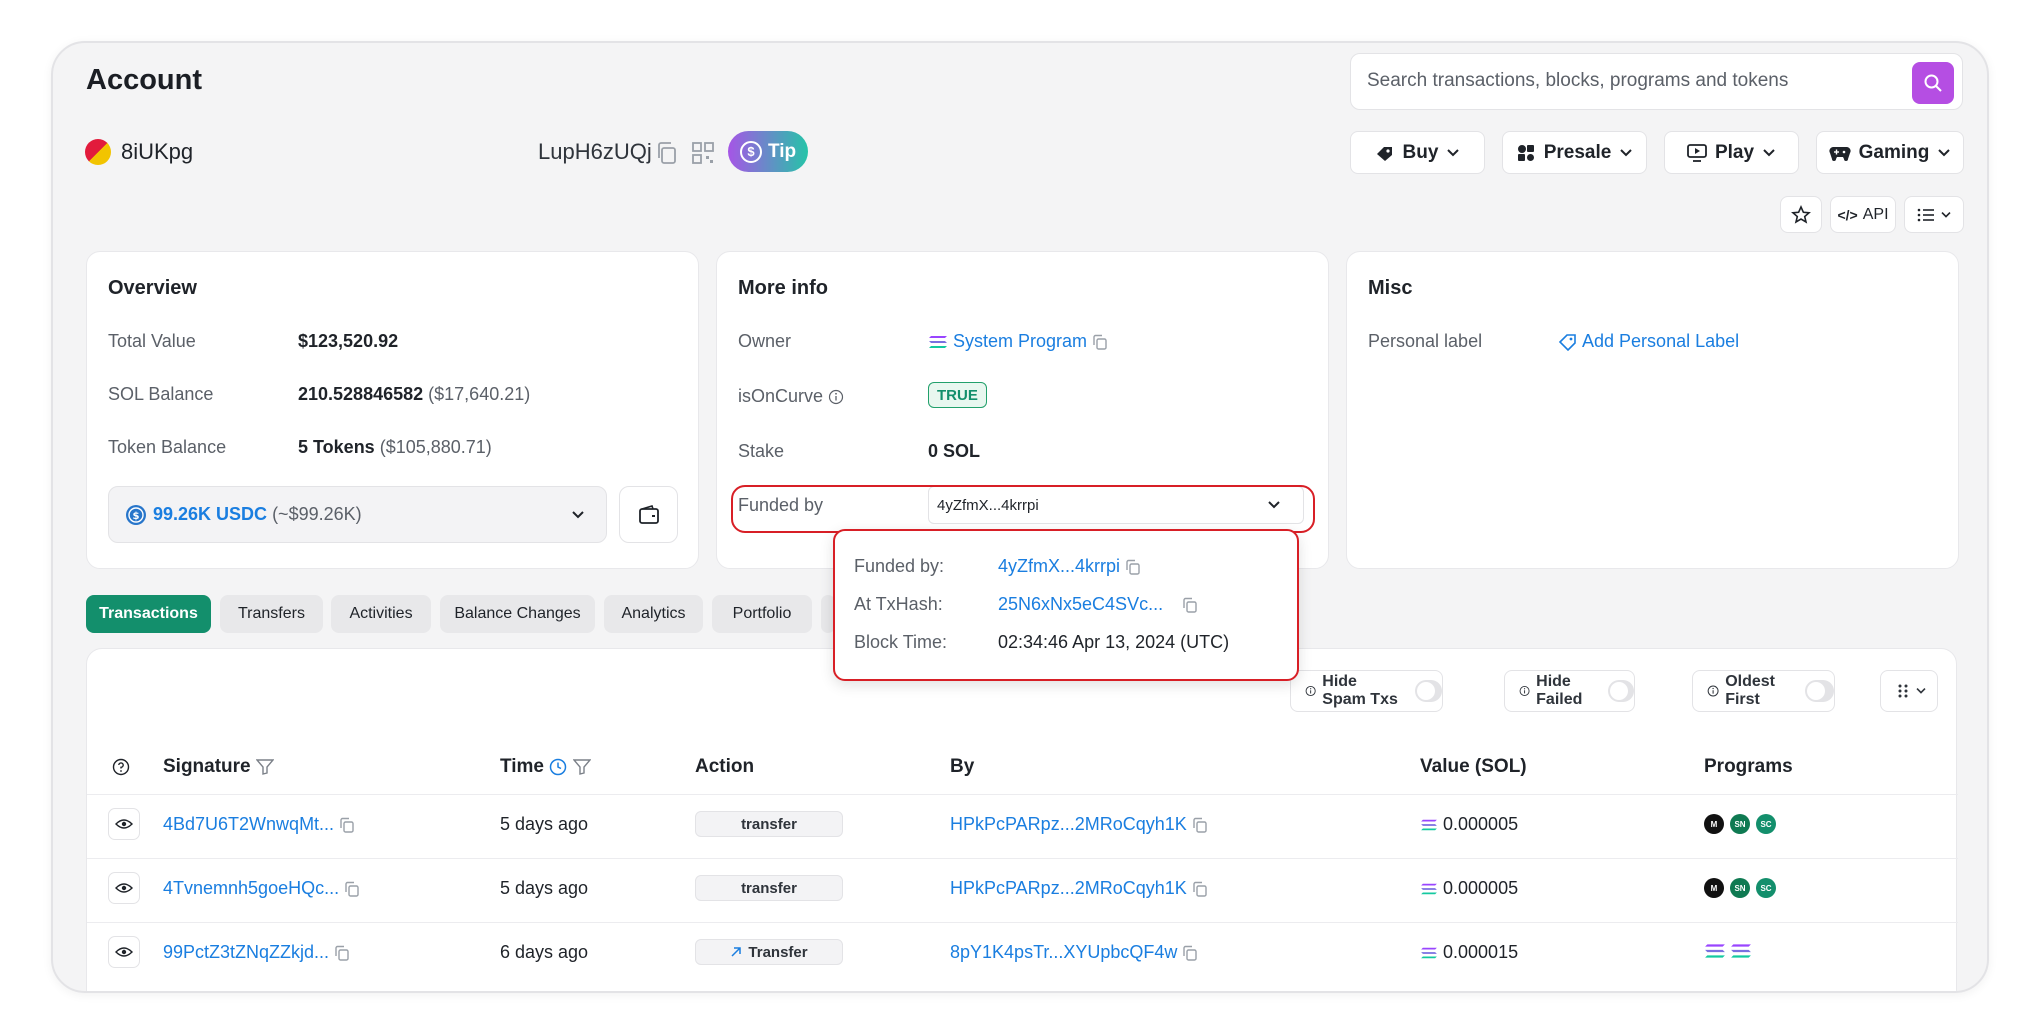  I want to click on search-button, so click(1933, 83).